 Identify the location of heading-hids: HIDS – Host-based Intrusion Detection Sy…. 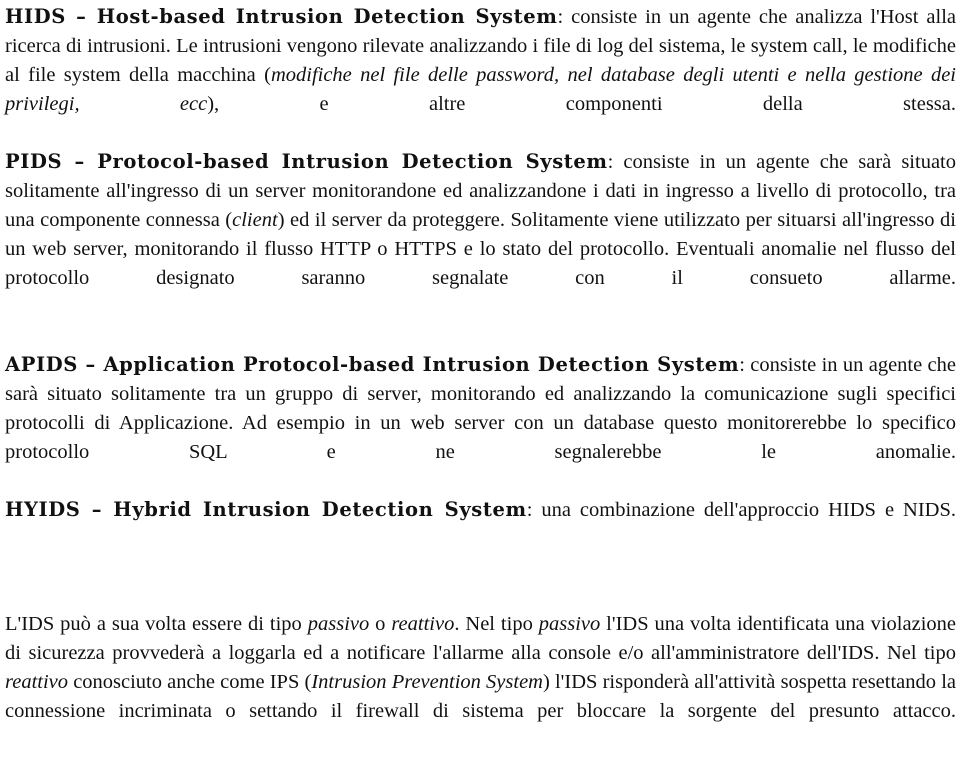
(281, 16).